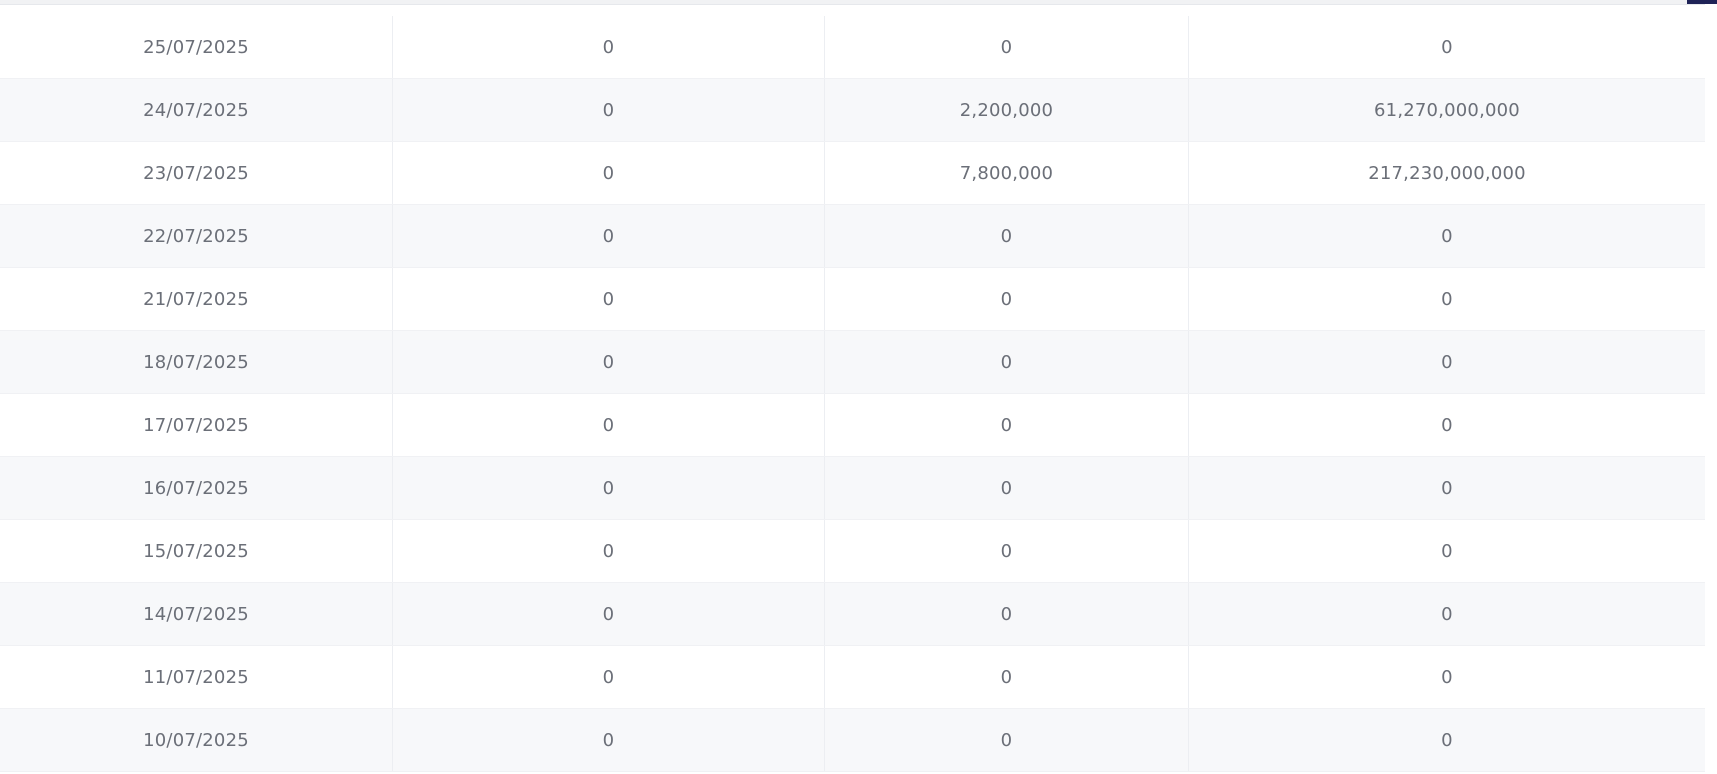 This screenshot has width=1717, height=774. I want to click on table-row: 24/07/2025 0 2,200,000 61,270,000,000, so click(852, 110).